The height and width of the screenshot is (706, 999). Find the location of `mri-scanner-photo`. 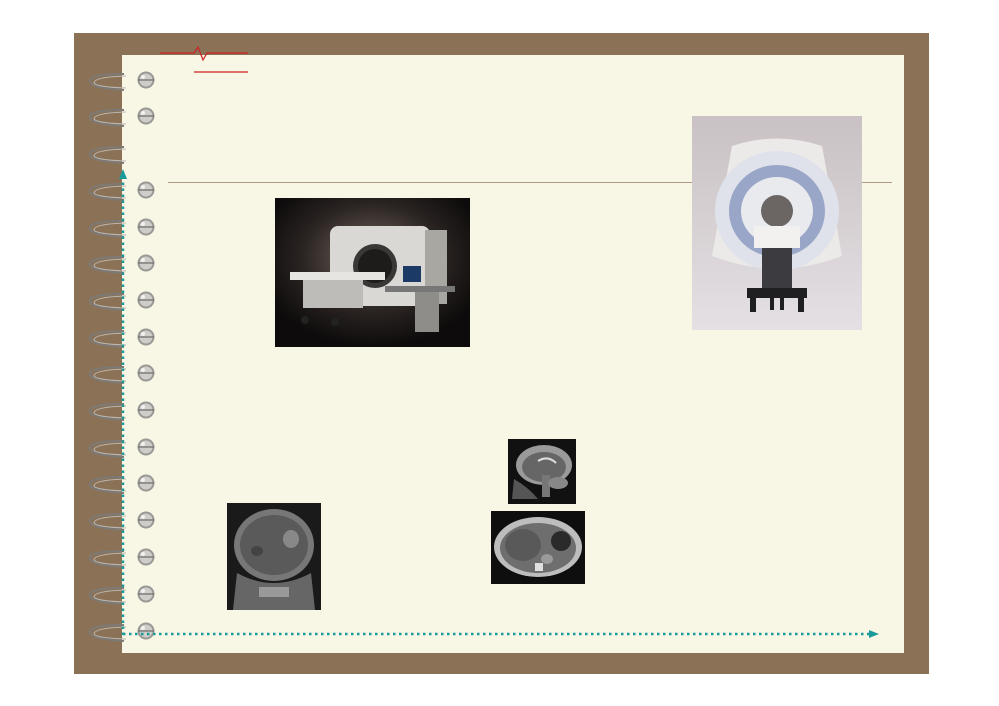

mri-scanner-photo is located at coordinates (372, 272).